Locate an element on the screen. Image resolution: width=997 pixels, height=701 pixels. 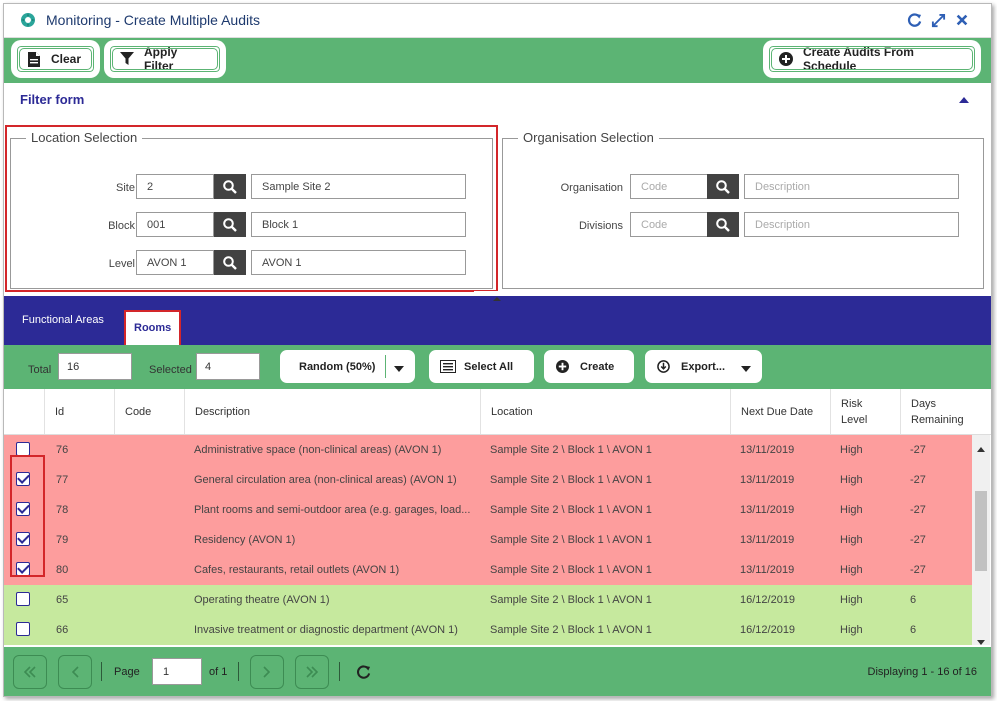
displaying-count: Displaying 1 - 16 of 16 is located at coordinates (922, 672).